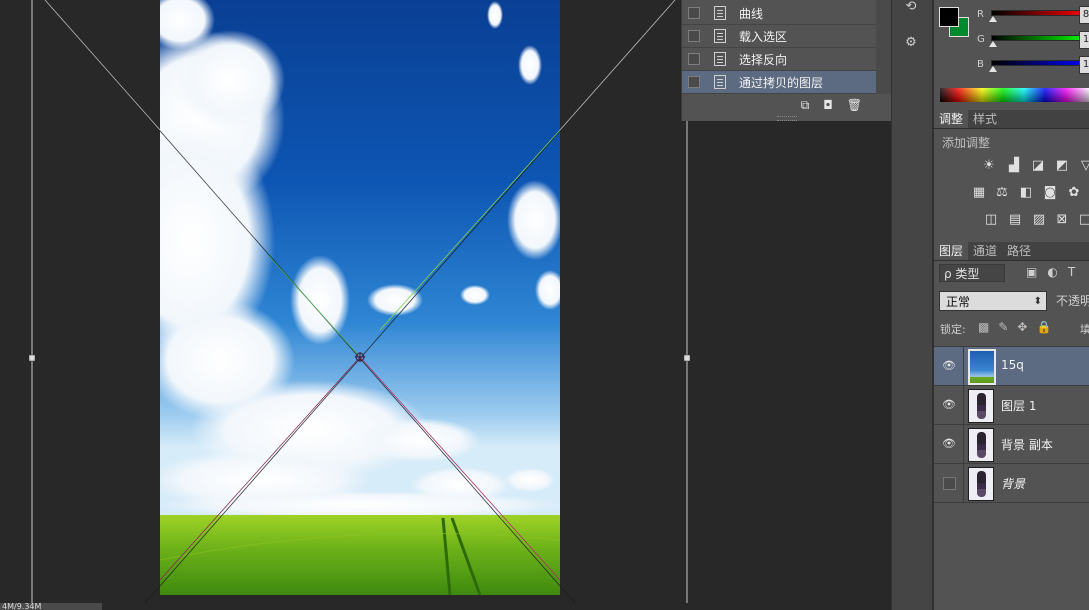 The image size is (1089, 610). Describe the element at coordinates (1026, 327) in the screenshot. I see `lock-position-icon: ✥` at that location.